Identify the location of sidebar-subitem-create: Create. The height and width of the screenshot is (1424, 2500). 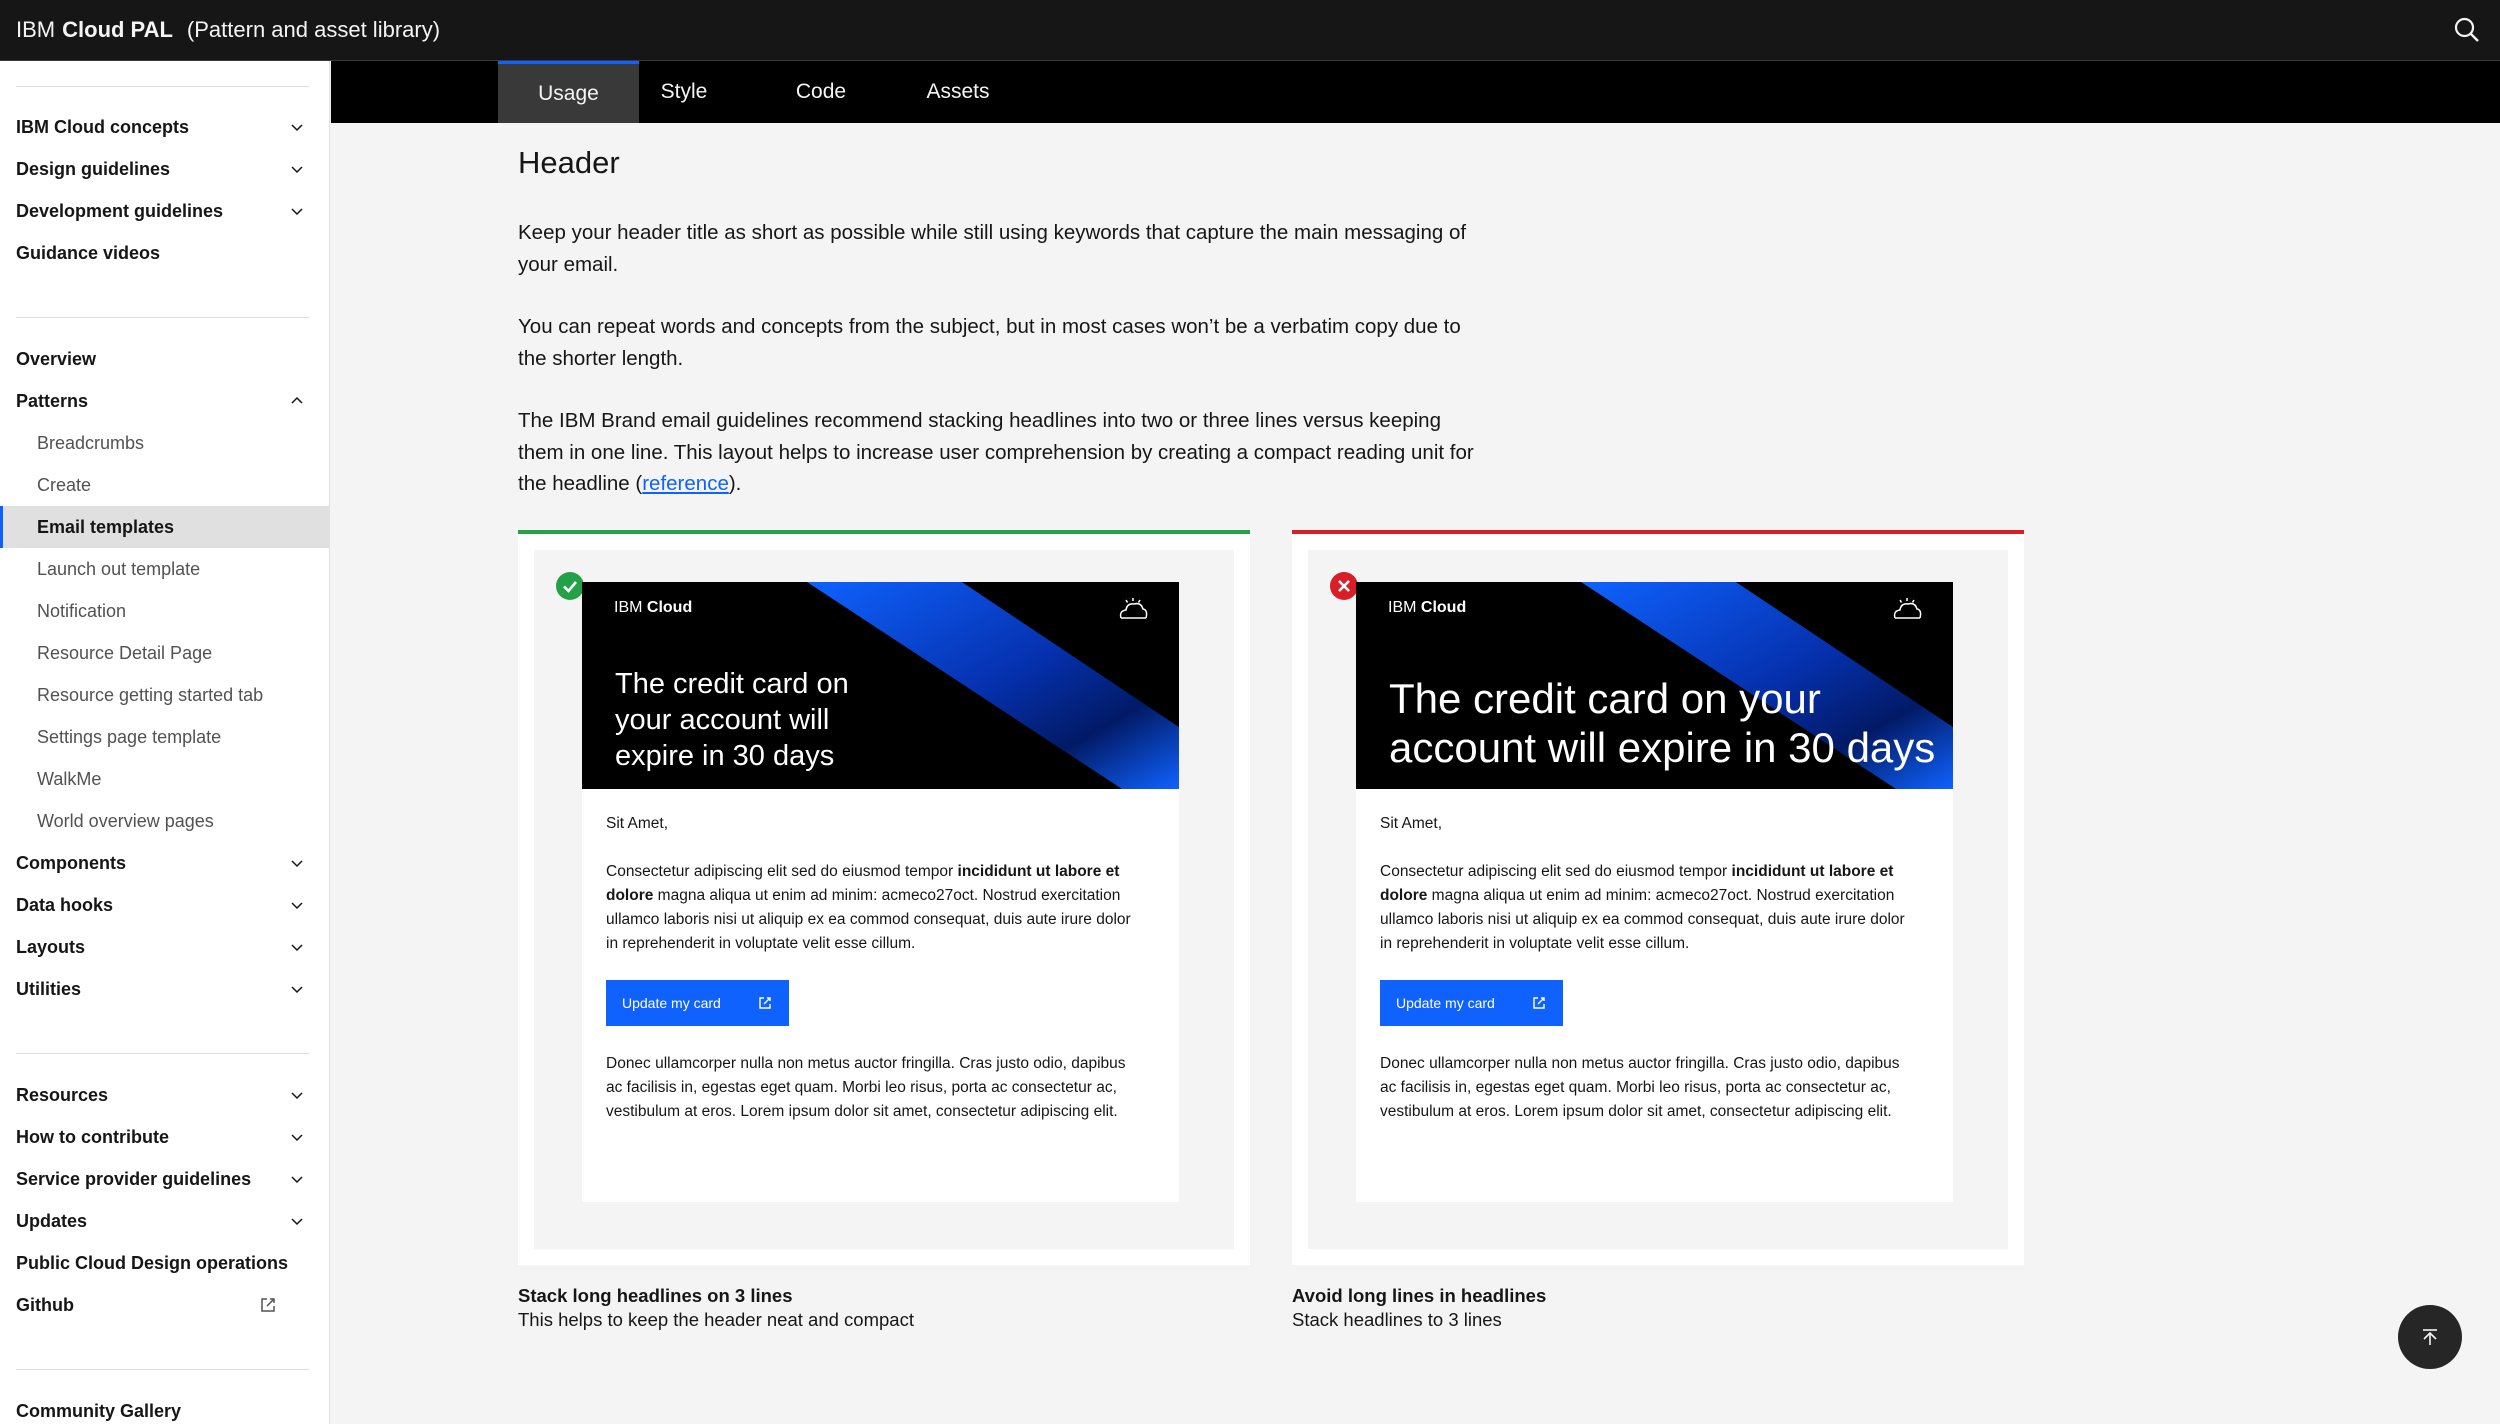
(164, 485).